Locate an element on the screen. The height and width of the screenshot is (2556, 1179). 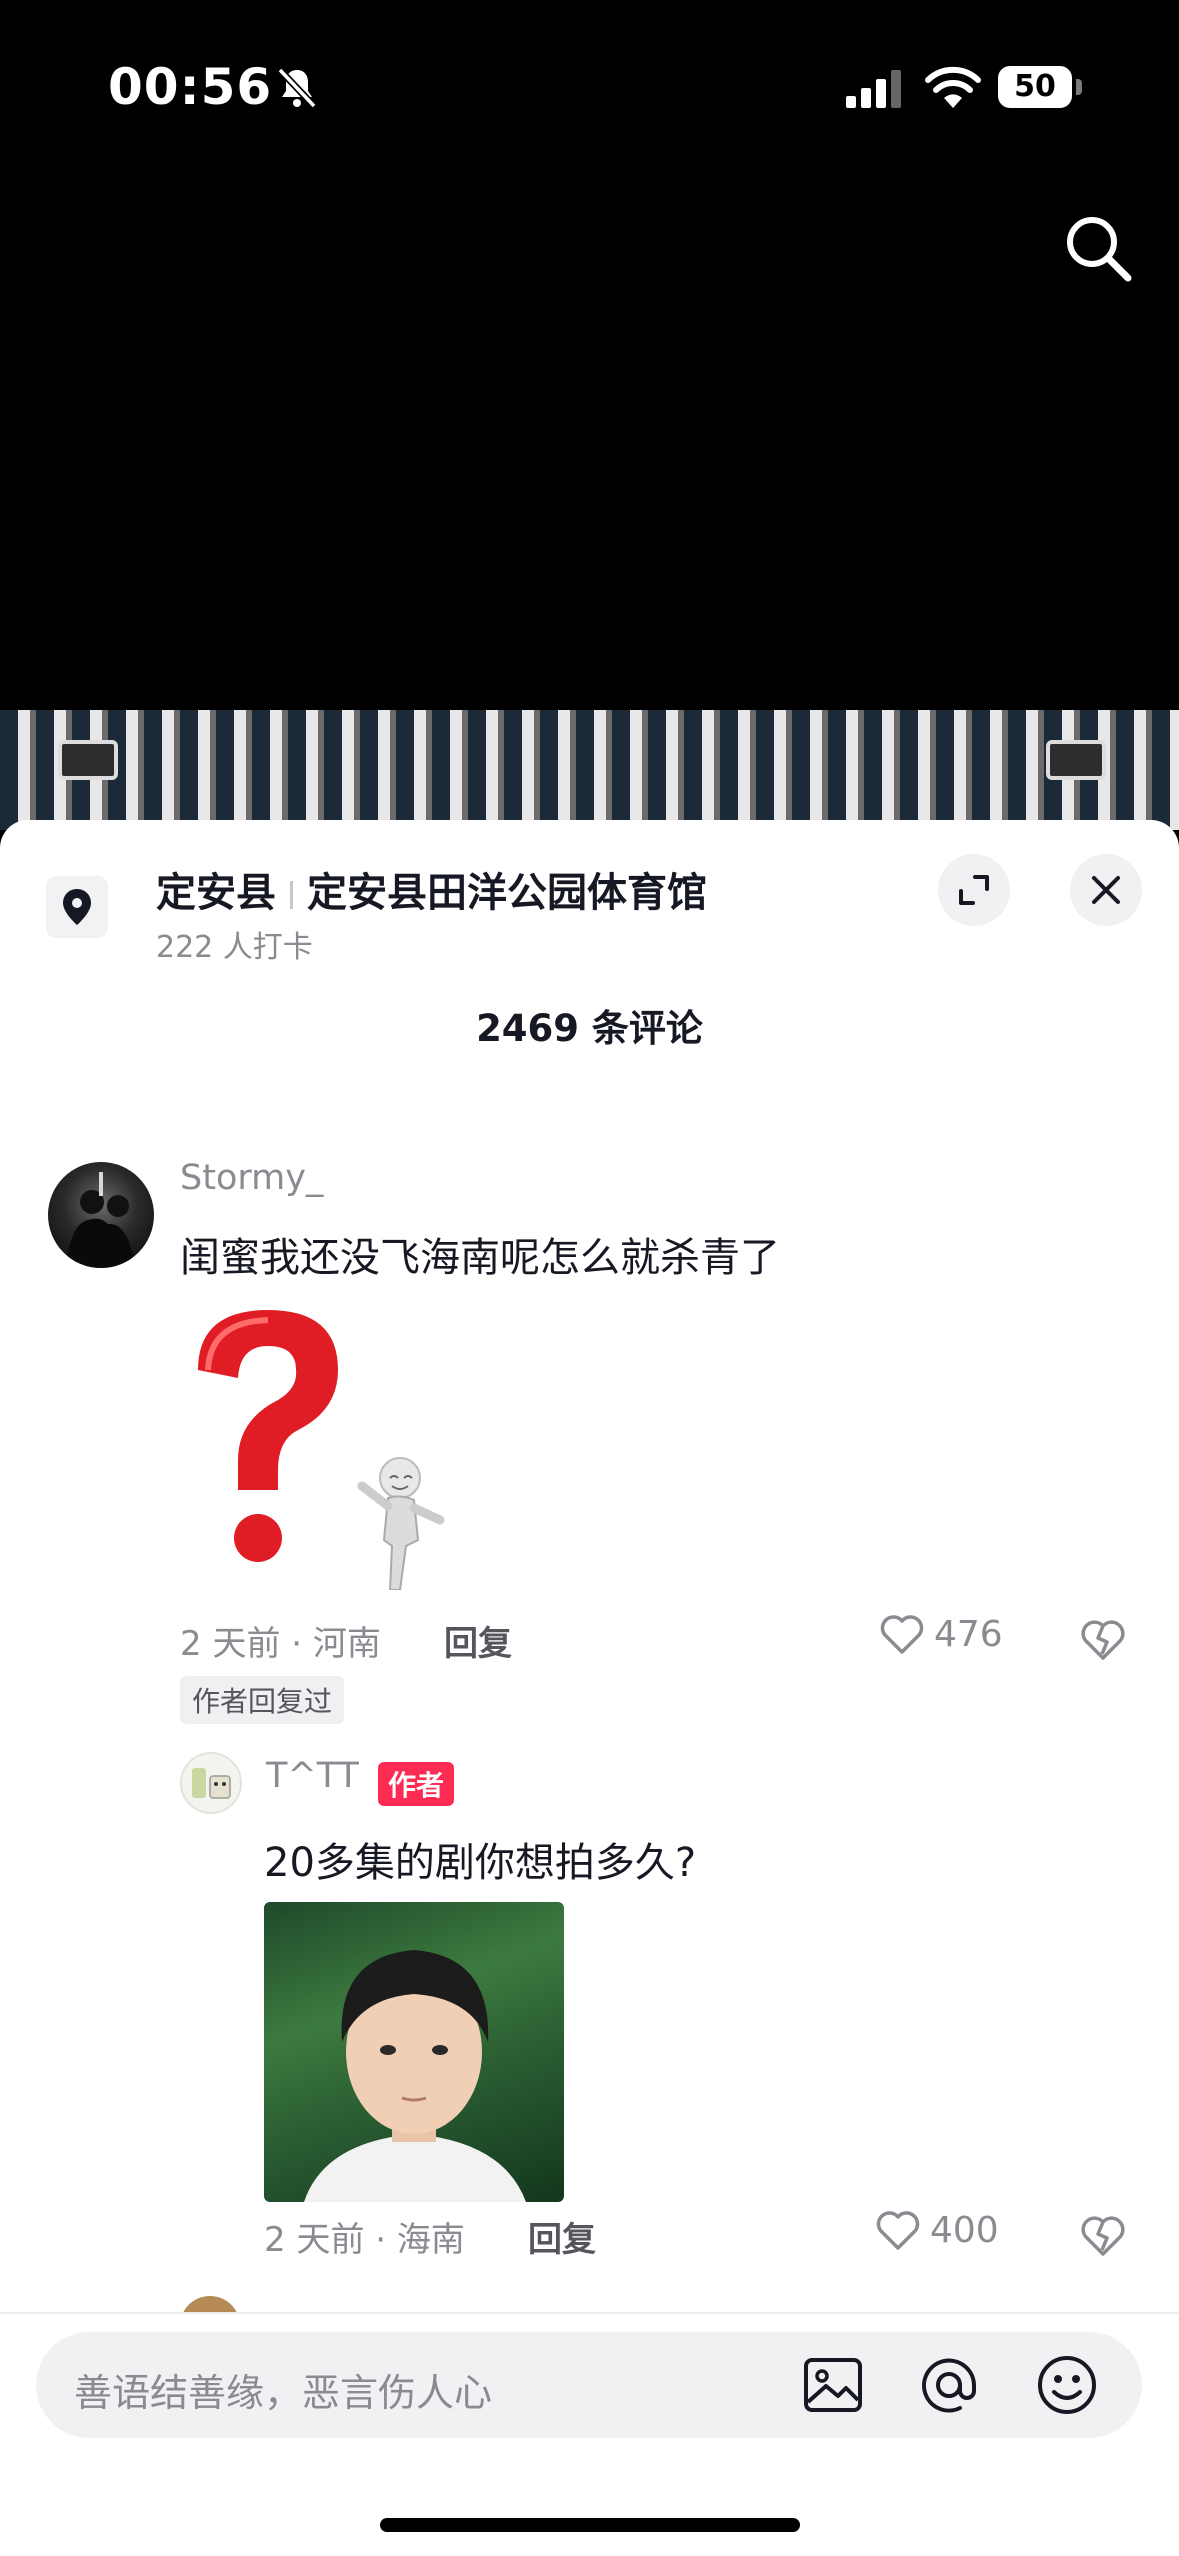
reply-author: T^TT is located at coordinates (312, 1776).